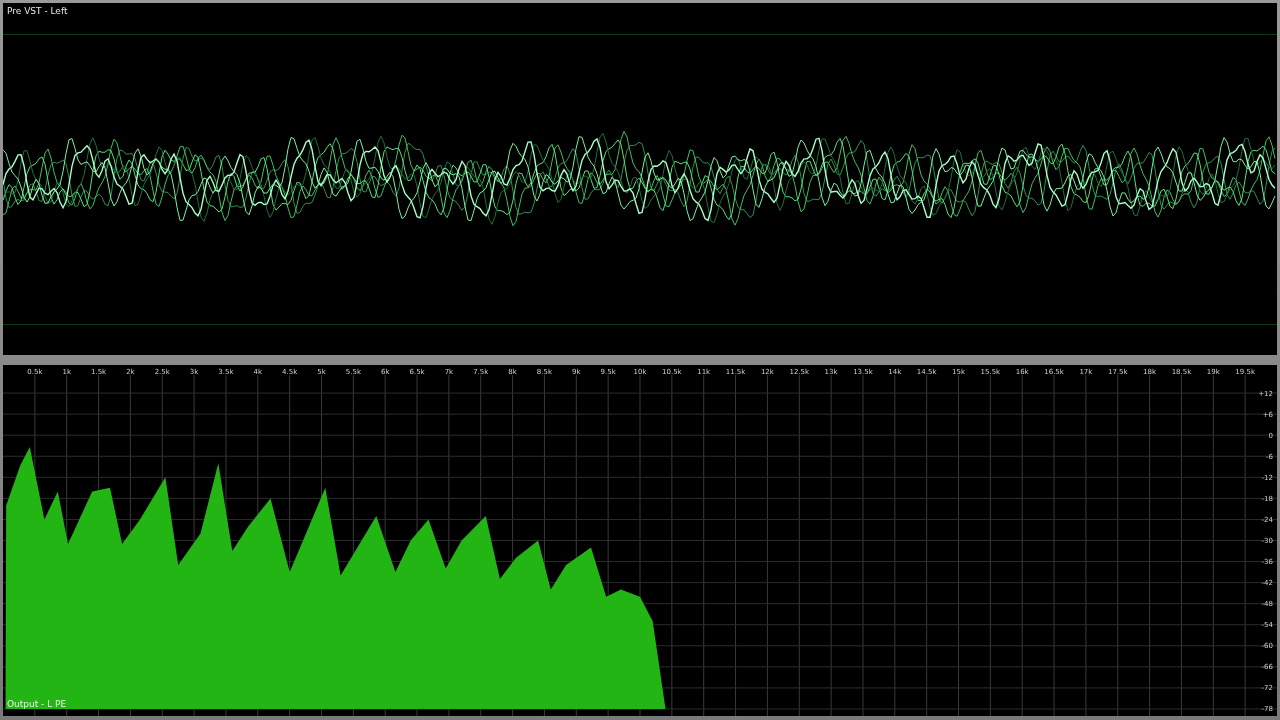 This screenshot has height=720, width=1280. What do you see at coordinates (37, 704) in the screenshot?
I see `panel-label: Output - L PE` at bounding box center [37, 704].